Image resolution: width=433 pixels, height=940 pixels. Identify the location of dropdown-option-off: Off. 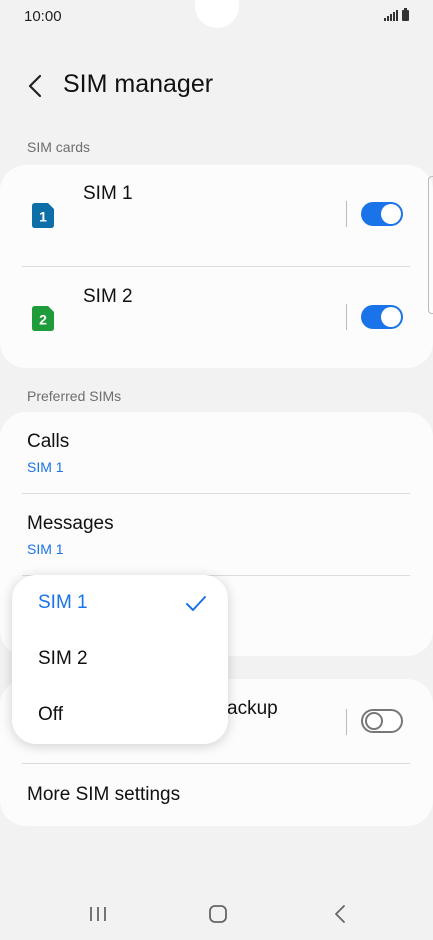
(120, 716).